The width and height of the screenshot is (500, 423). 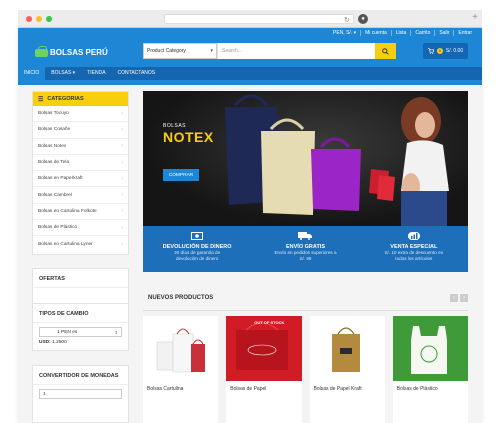 I want to click on window-controls, so click(x=39, y=19).